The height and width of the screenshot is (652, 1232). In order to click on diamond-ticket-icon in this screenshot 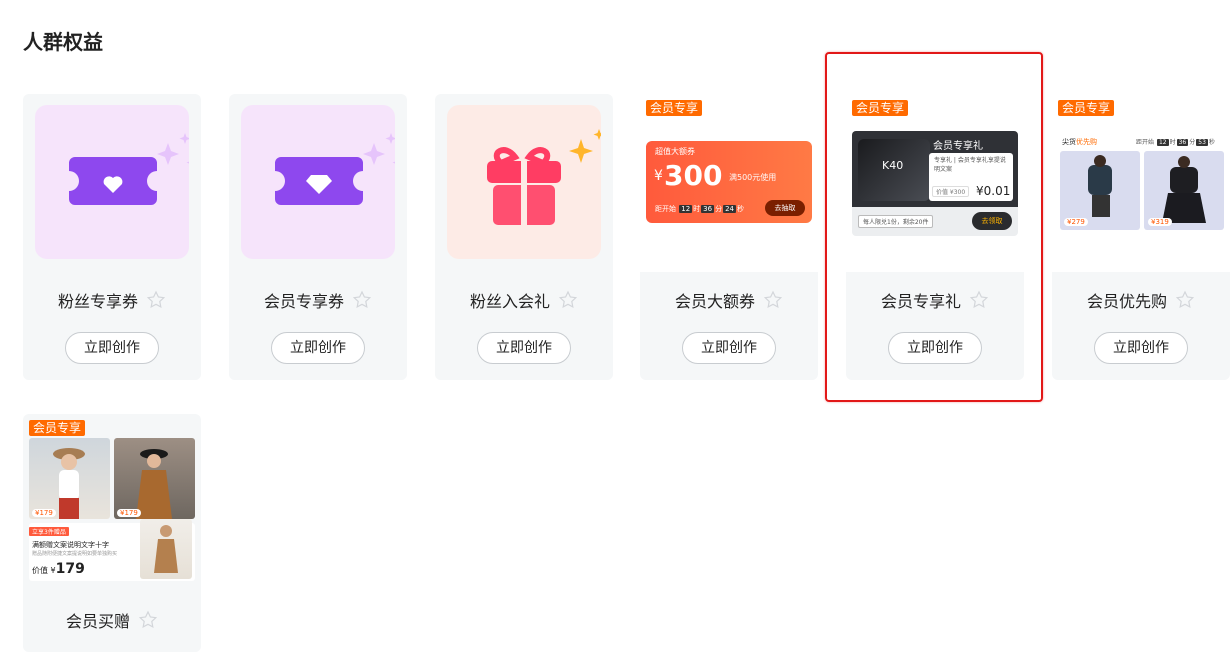, I will do `click(339, 169)`.